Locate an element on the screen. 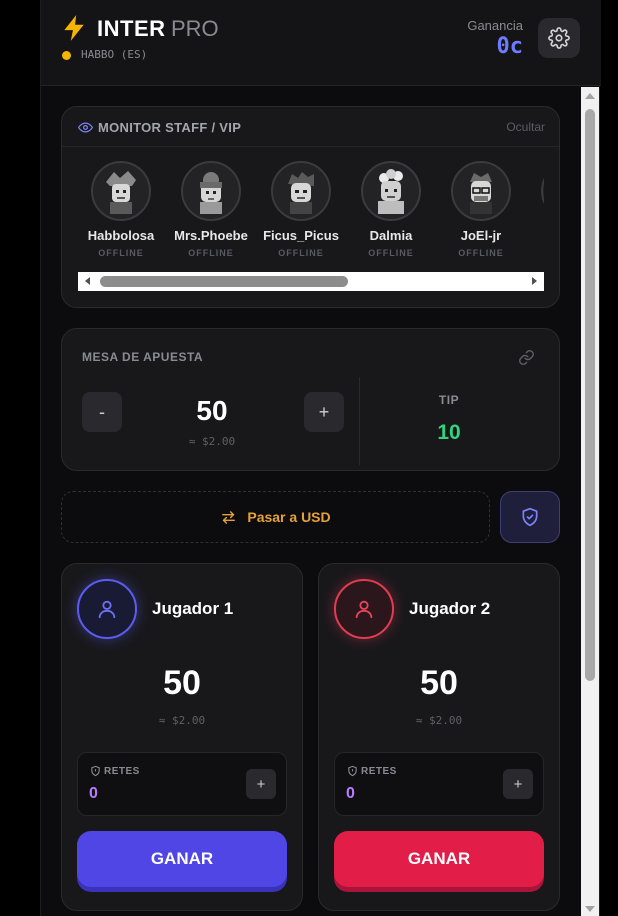 Image resolution: width=618 pixels, height=916 pixels. vertical-scrollbar is located at coordinates (590, 501).